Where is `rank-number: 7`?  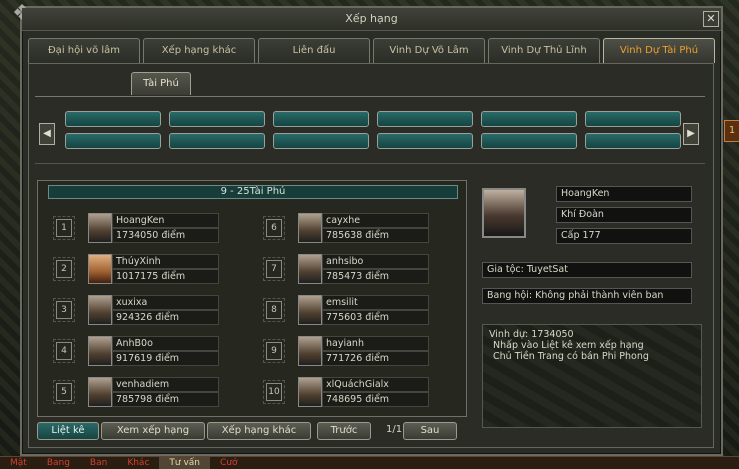 rank-number: 7 is located at coordinates (274, 269).